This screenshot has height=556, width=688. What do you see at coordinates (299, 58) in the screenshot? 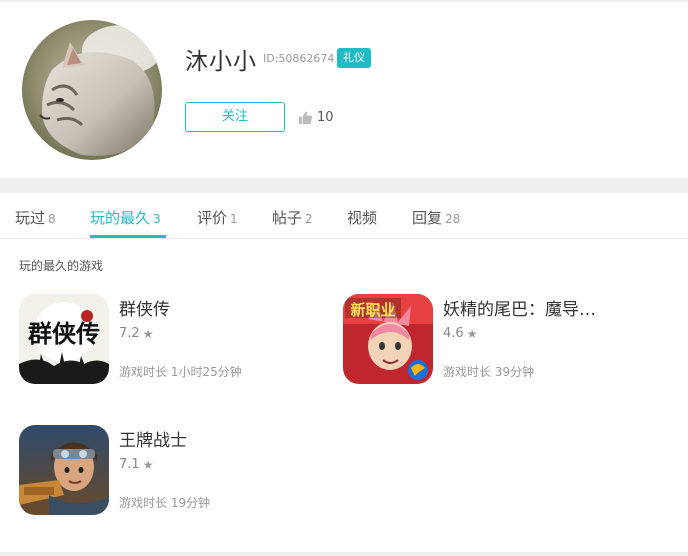
I see `user-id: ID:50862674` at bounding box center [299, 58].